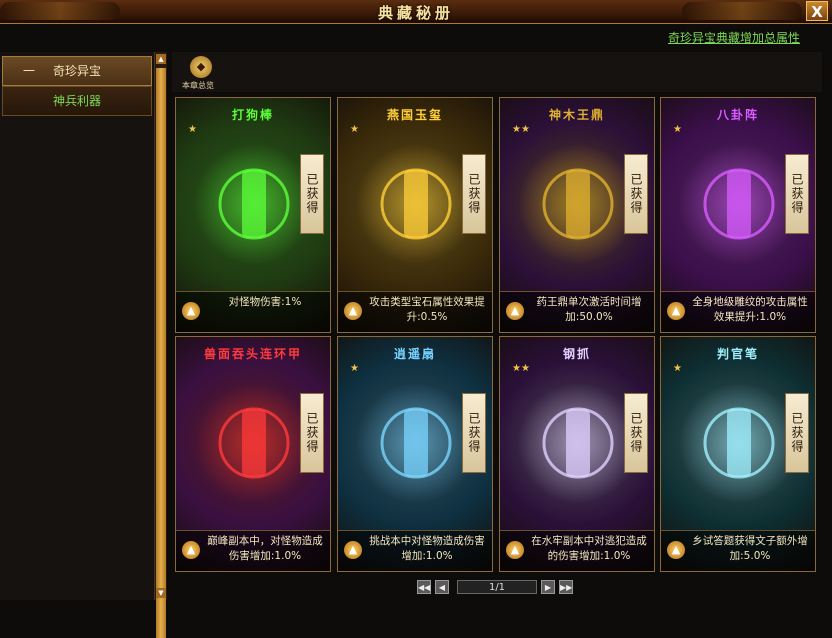  What do you see at coordinates (29, 71) in the screenshot?
I see `sidebar-item-prefix: 一` at bounding box center [29, 71].